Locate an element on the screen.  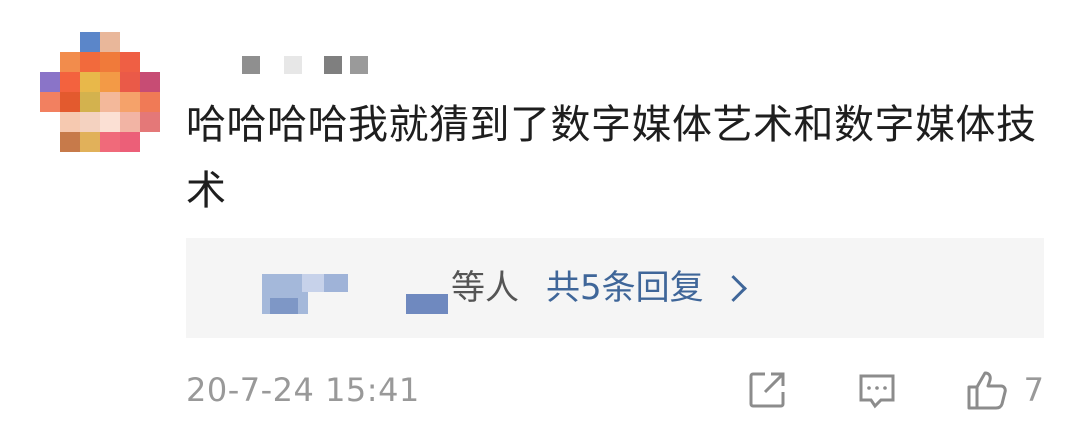
comment-actions: 7 is located at coordinates (862, 390).